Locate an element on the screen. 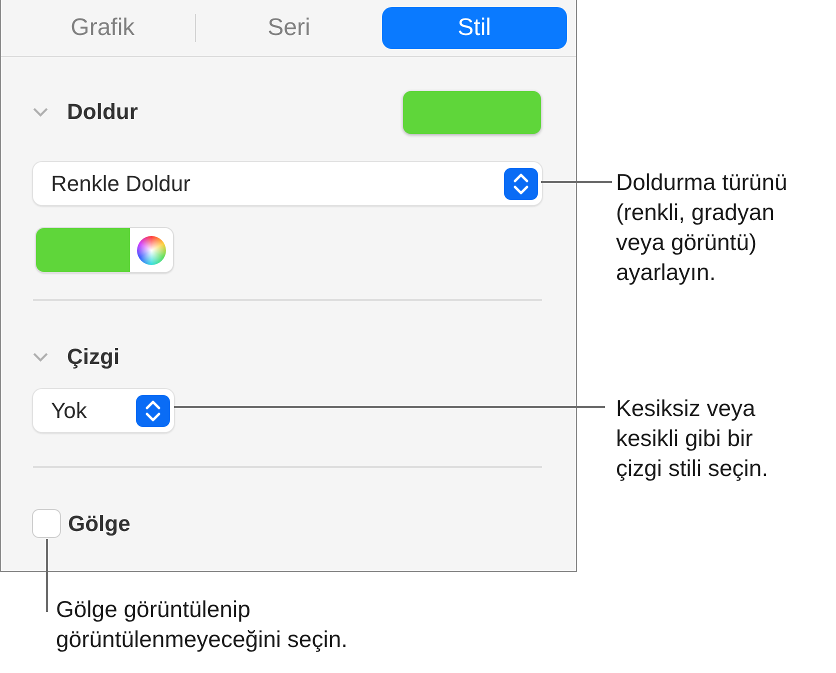 This screenshot has height=673, width=836. callout-text: Kesiksiz veya kesikli gibi bir çizgi stili seçin. is located at coordinates (692, 438).